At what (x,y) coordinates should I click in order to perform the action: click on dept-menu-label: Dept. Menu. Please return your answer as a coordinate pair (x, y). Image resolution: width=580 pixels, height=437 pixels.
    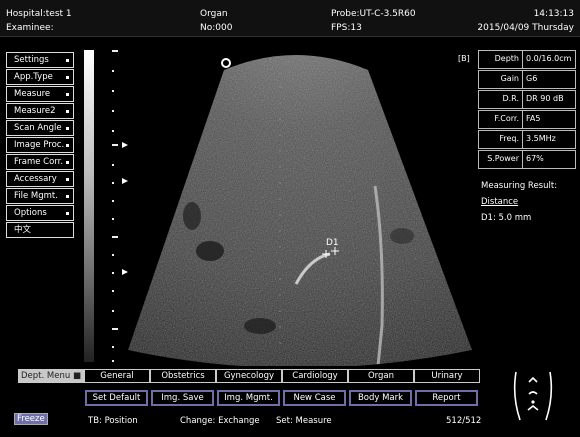
    Looking at the image, I should click on (46, 376).